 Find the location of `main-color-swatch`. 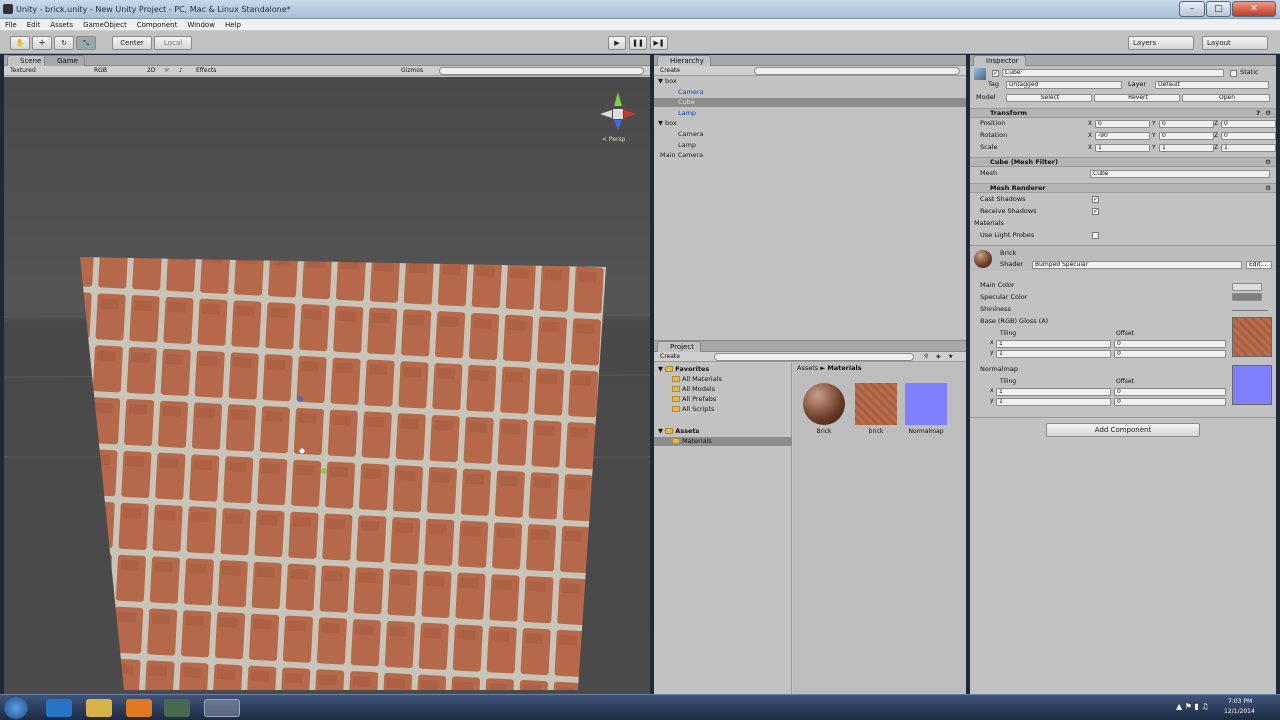

main-color-swatch is located at coordinates (1247, 287).